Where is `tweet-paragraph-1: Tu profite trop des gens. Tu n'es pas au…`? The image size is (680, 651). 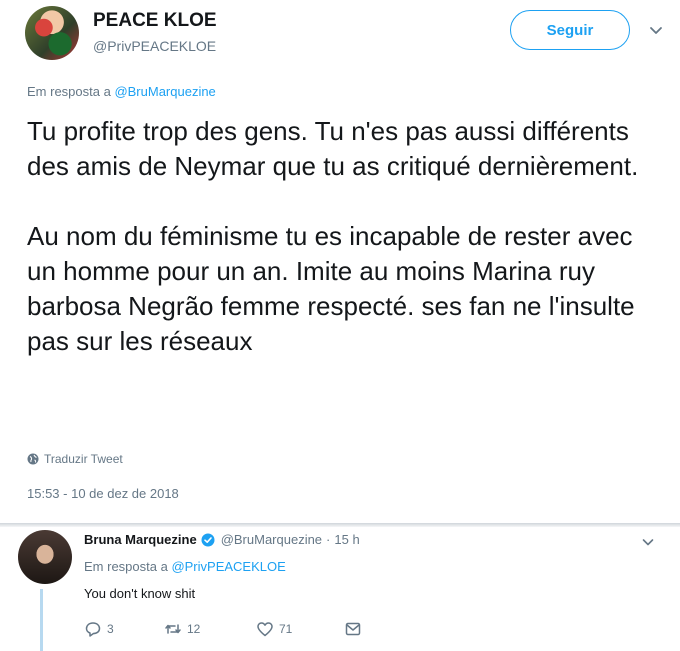
tweet-paragraph-1: Tu profite trop des gens. Tu n'es pas au… is located at coordinates (333, 148).